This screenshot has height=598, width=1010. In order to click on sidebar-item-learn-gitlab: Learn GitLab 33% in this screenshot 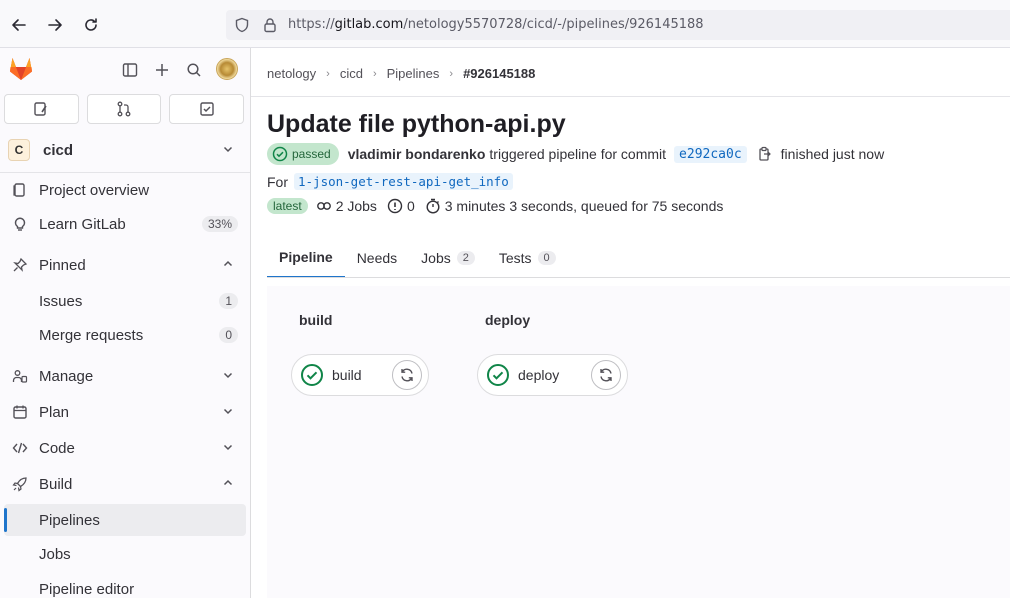, I will do `click(125, 224)`.